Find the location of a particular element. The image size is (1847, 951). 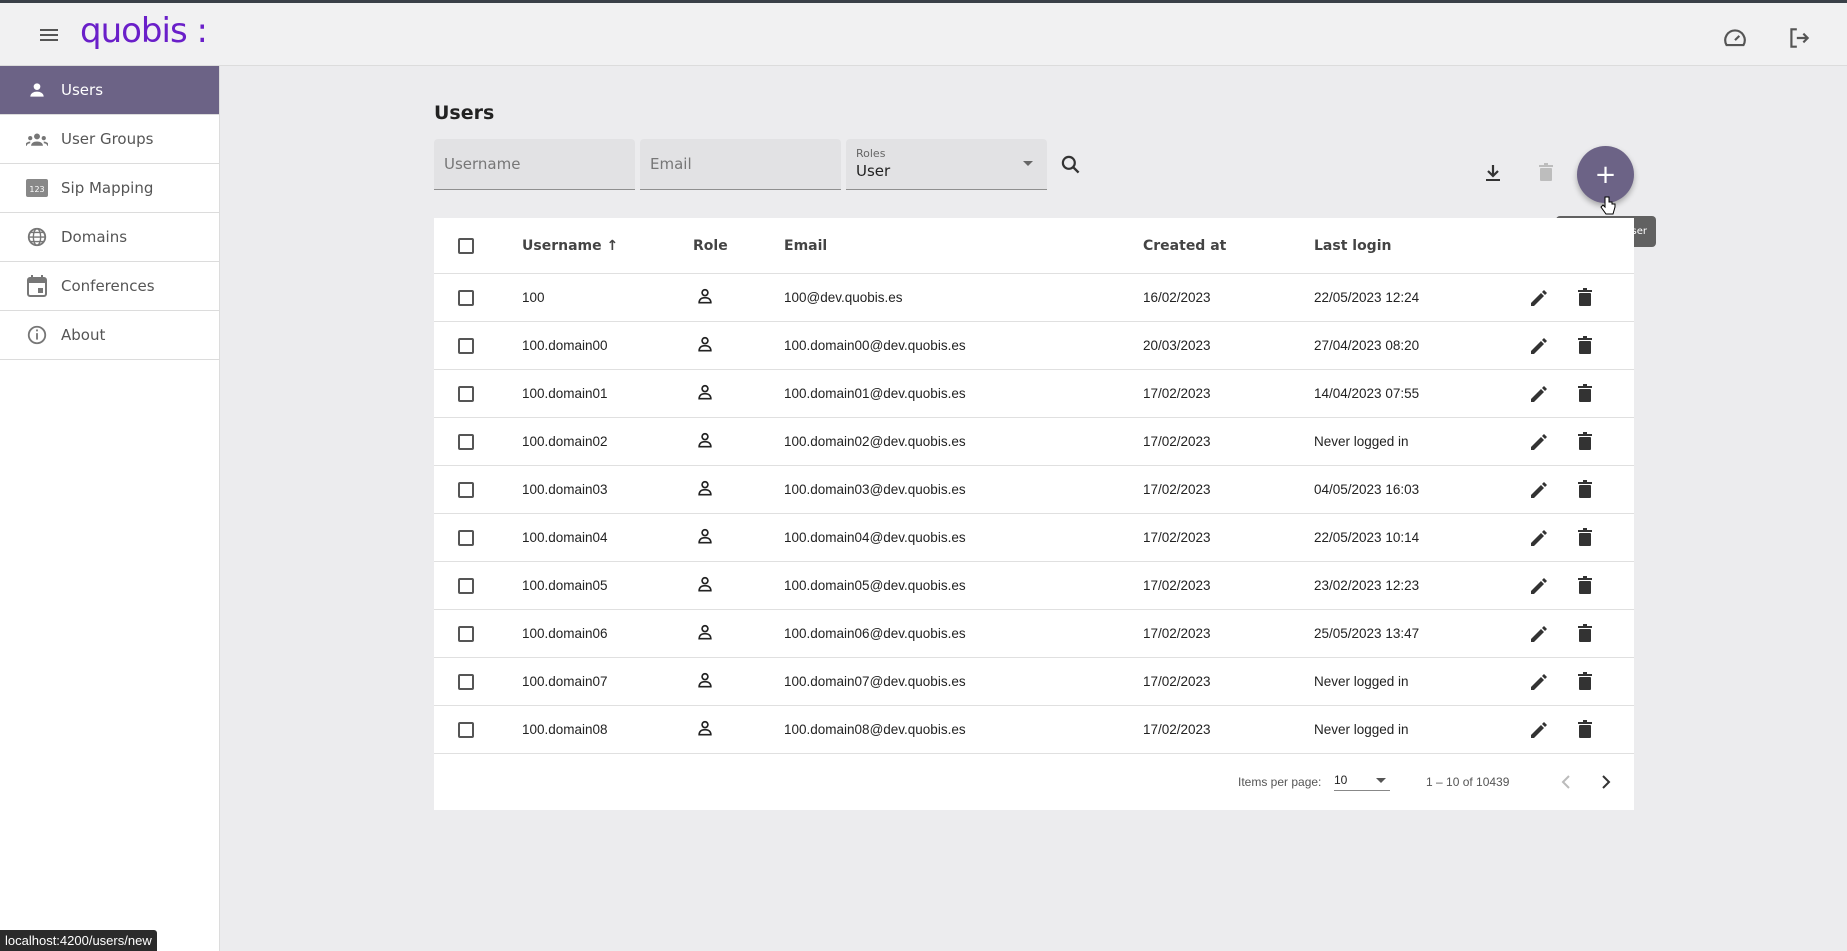

search-icon is located at coordinates (1071, 165).